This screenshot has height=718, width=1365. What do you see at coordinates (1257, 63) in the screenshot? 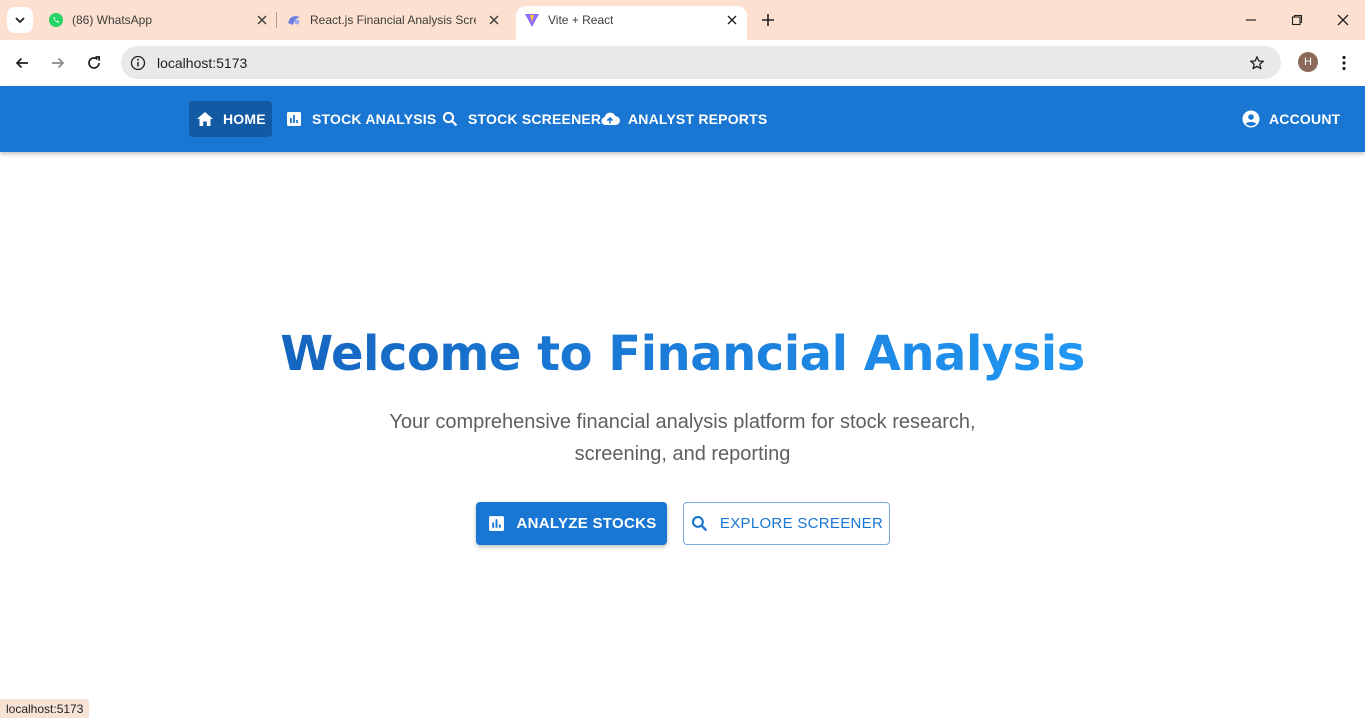
I see `bookmark-star-icon` at bounding box center [1257, 63].